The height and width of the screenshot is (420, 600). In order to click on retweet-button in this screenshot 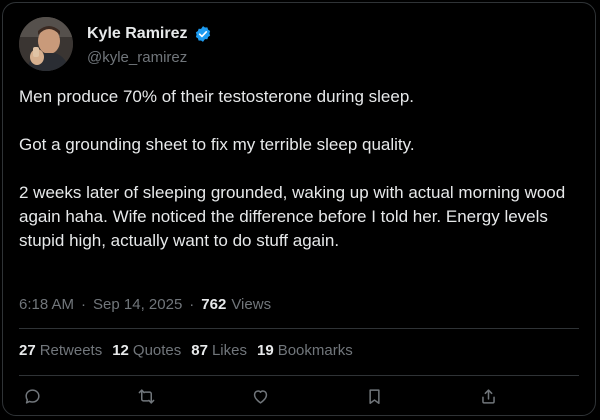, I will do `click(146, 396)`.